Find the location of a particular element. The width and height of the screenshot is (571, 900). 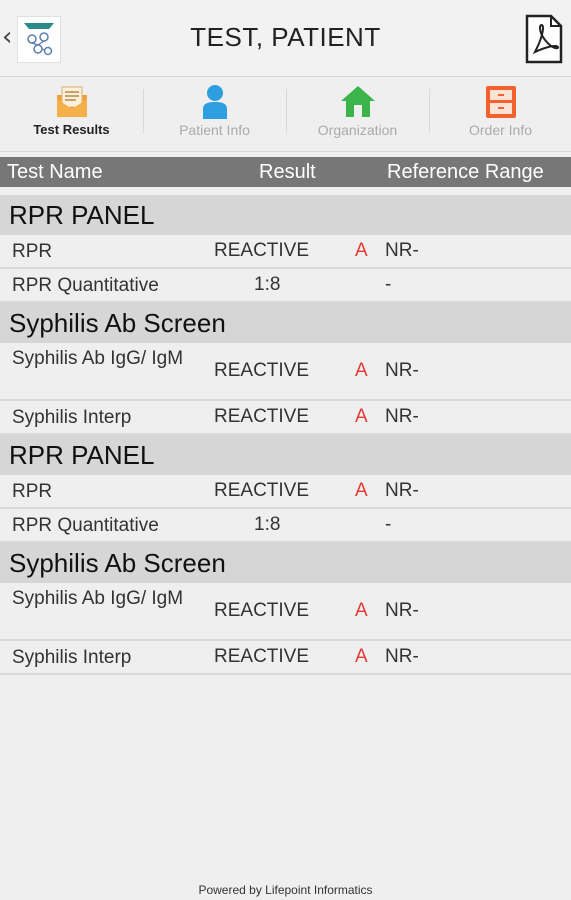

tab-order-info: Order Info is located at coordinates (500, 114).